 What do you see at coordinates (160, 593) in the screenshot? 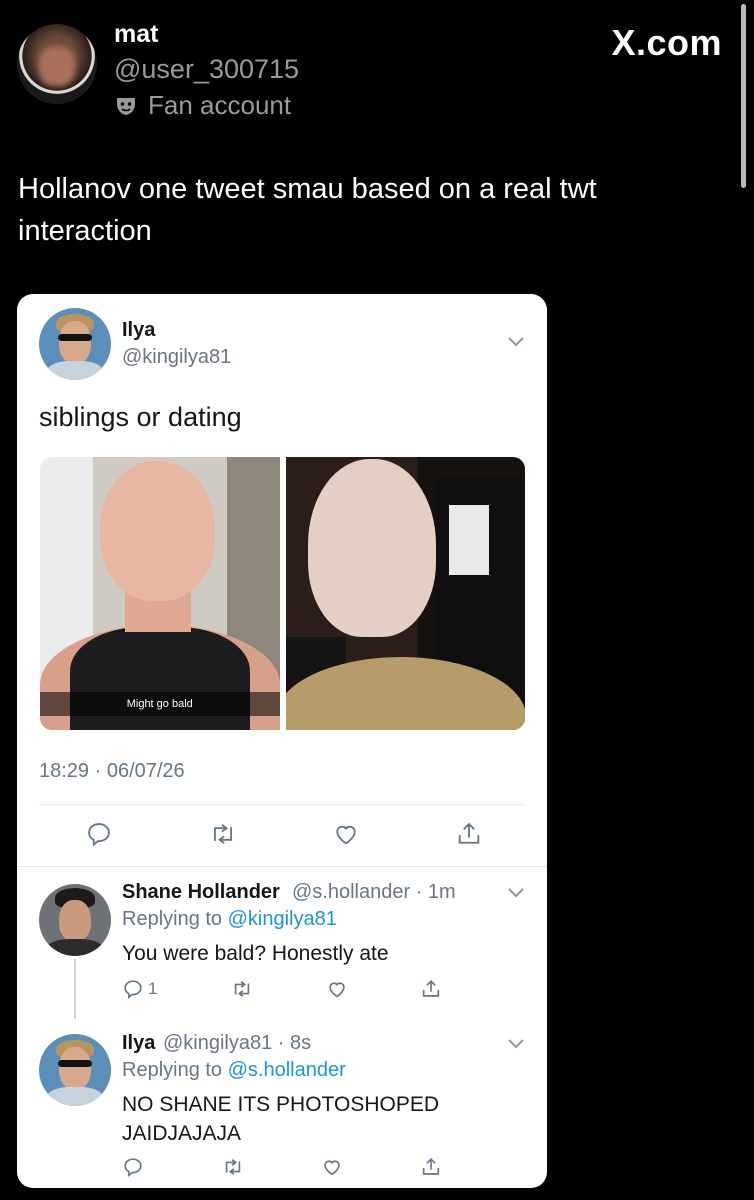
I see `tweet-photo: Might go bald` at bounding box center [160, 593].